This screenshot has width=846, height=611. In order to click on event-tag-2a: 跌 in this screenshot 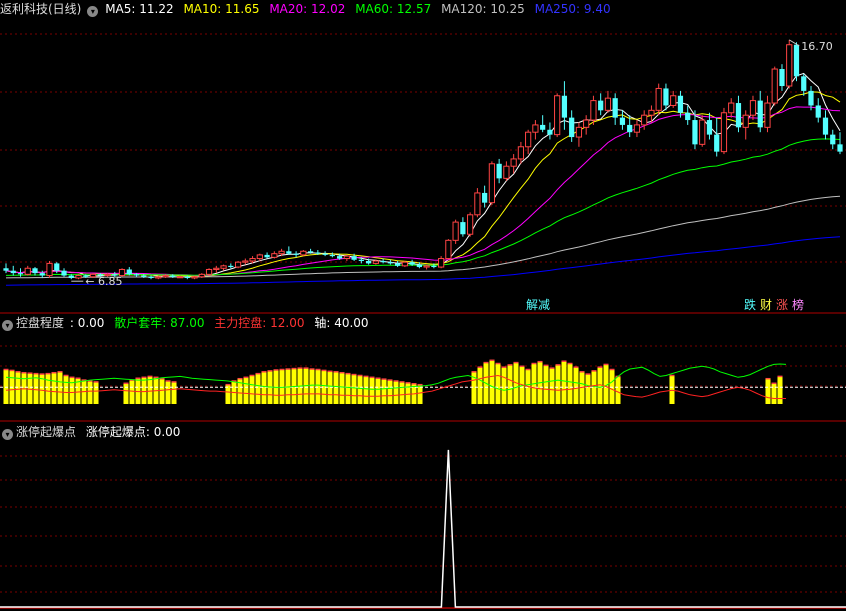, I will do `click(750, 305)`.